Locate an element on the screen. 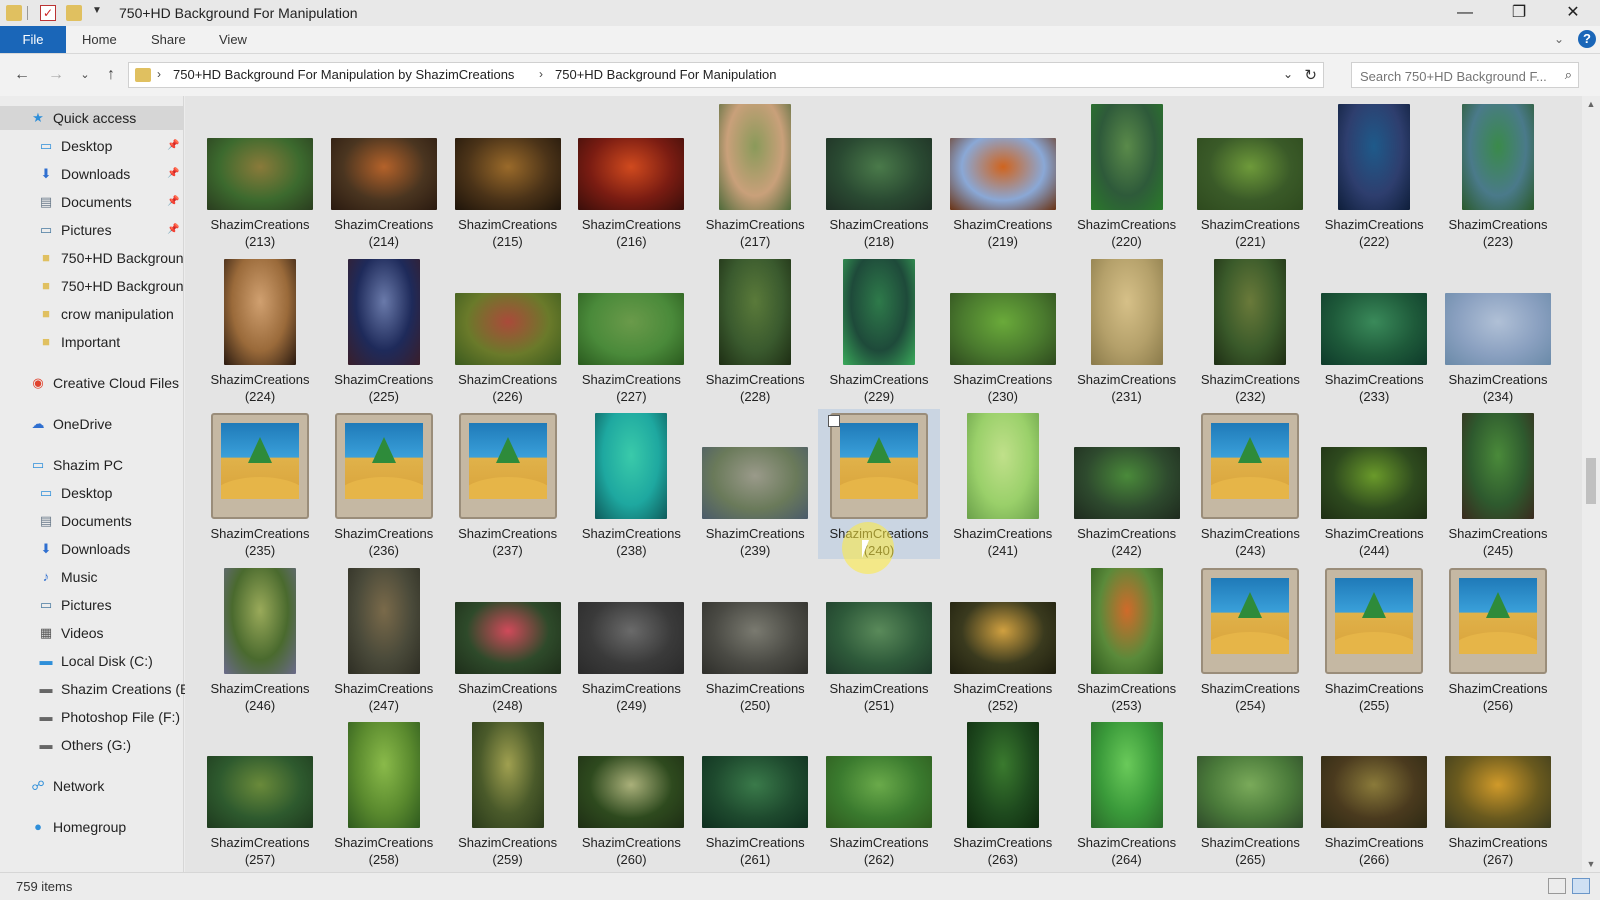 This screenshot has height=900, width=1600. address-dropdown-chevron-icon: ⌄ is located at coordinates (1288, 74).